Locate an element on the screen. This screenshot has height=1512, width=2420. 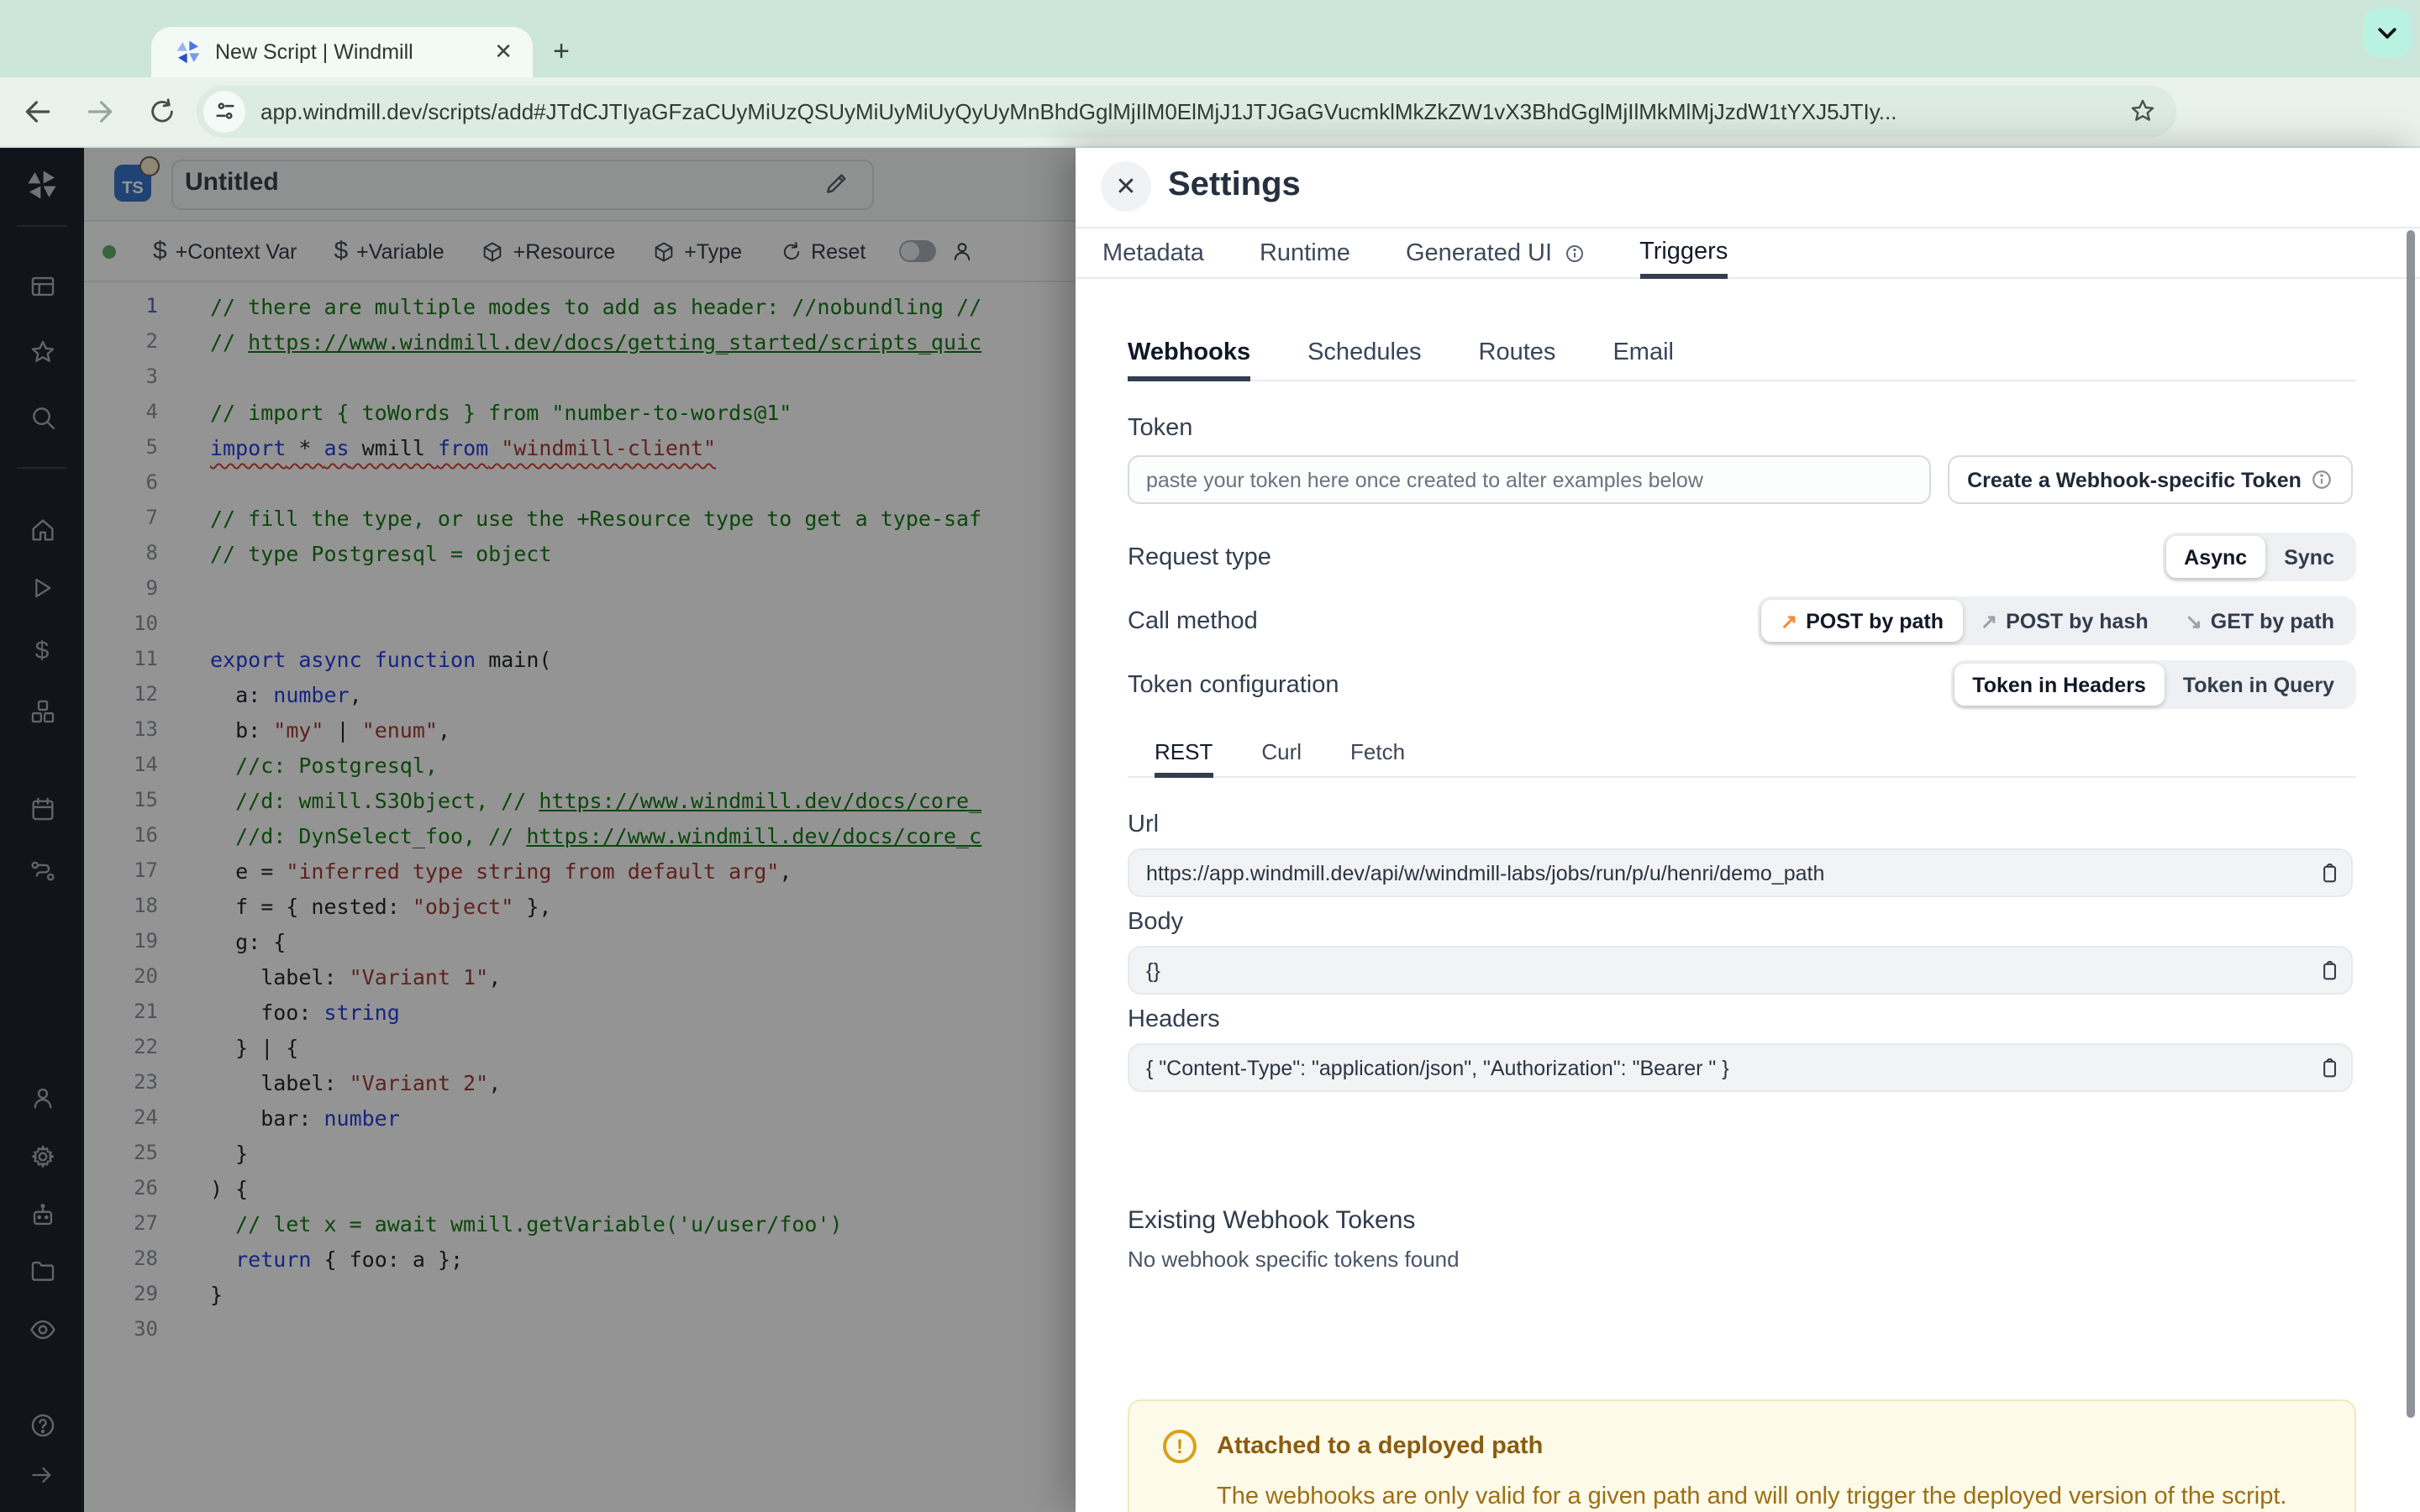
request-type-control: Async Sync is located at coordinates (1716, 557).